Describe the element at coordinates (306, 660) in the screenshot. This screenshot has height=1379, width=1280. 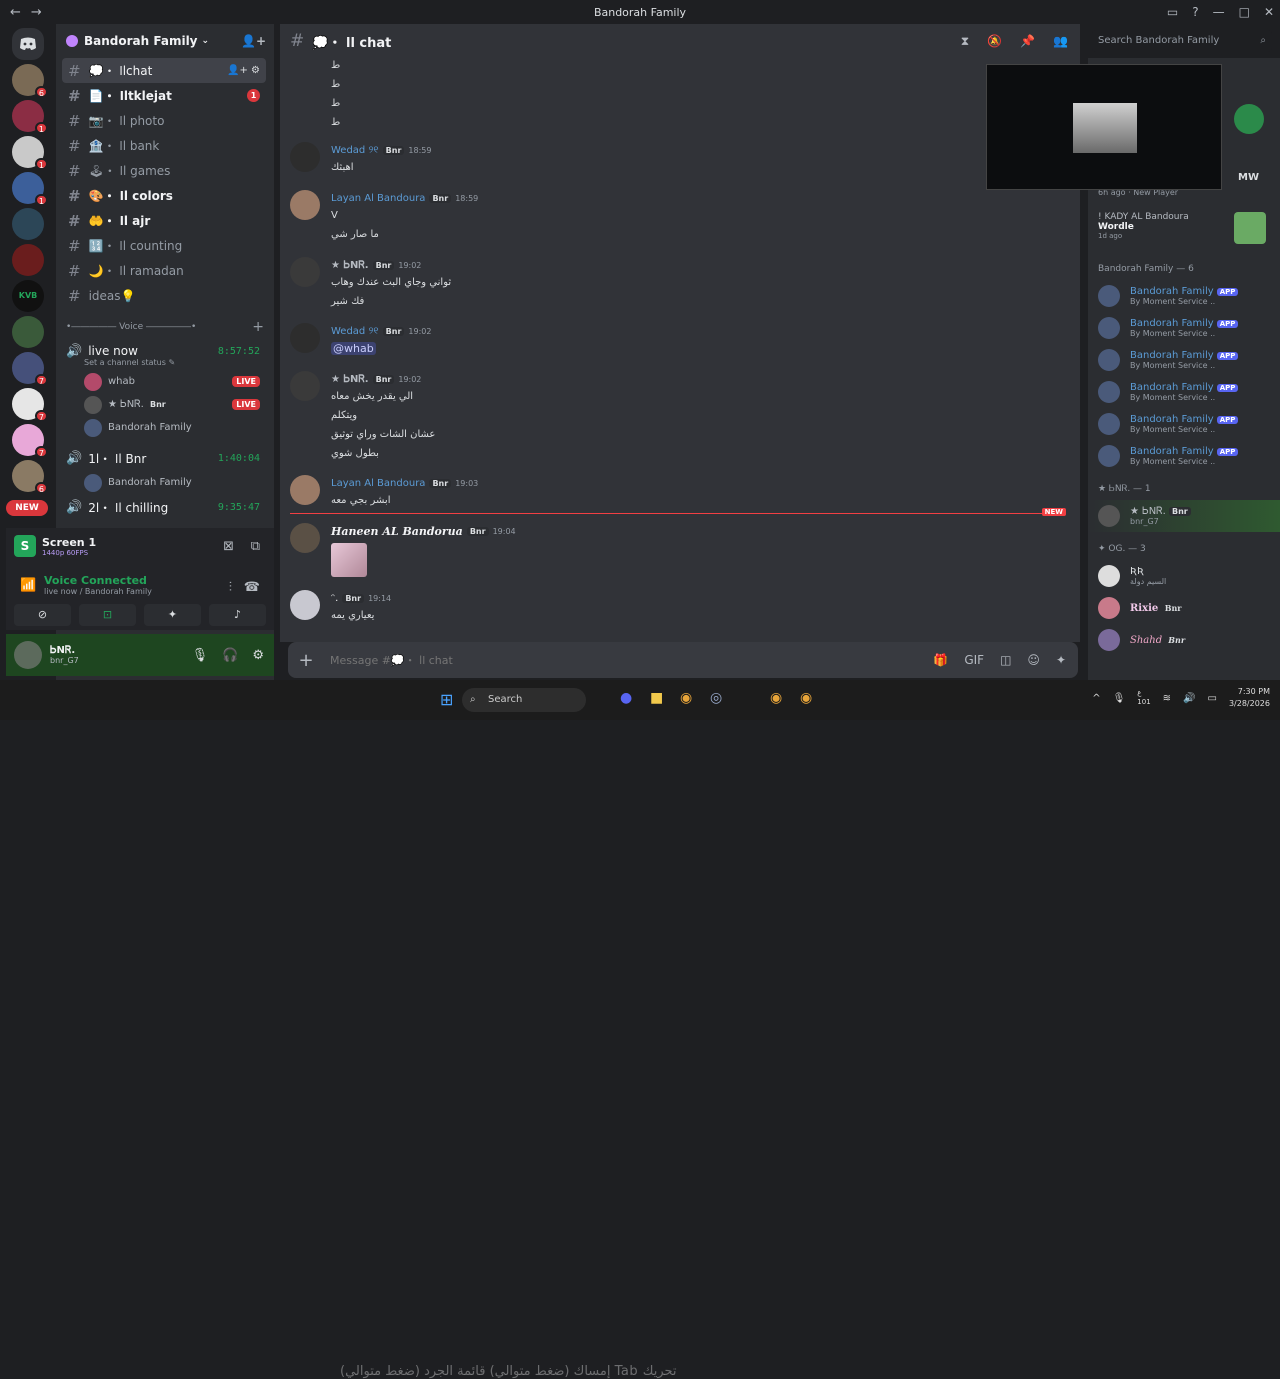
I see `attach-plus-icon: +` at that location.